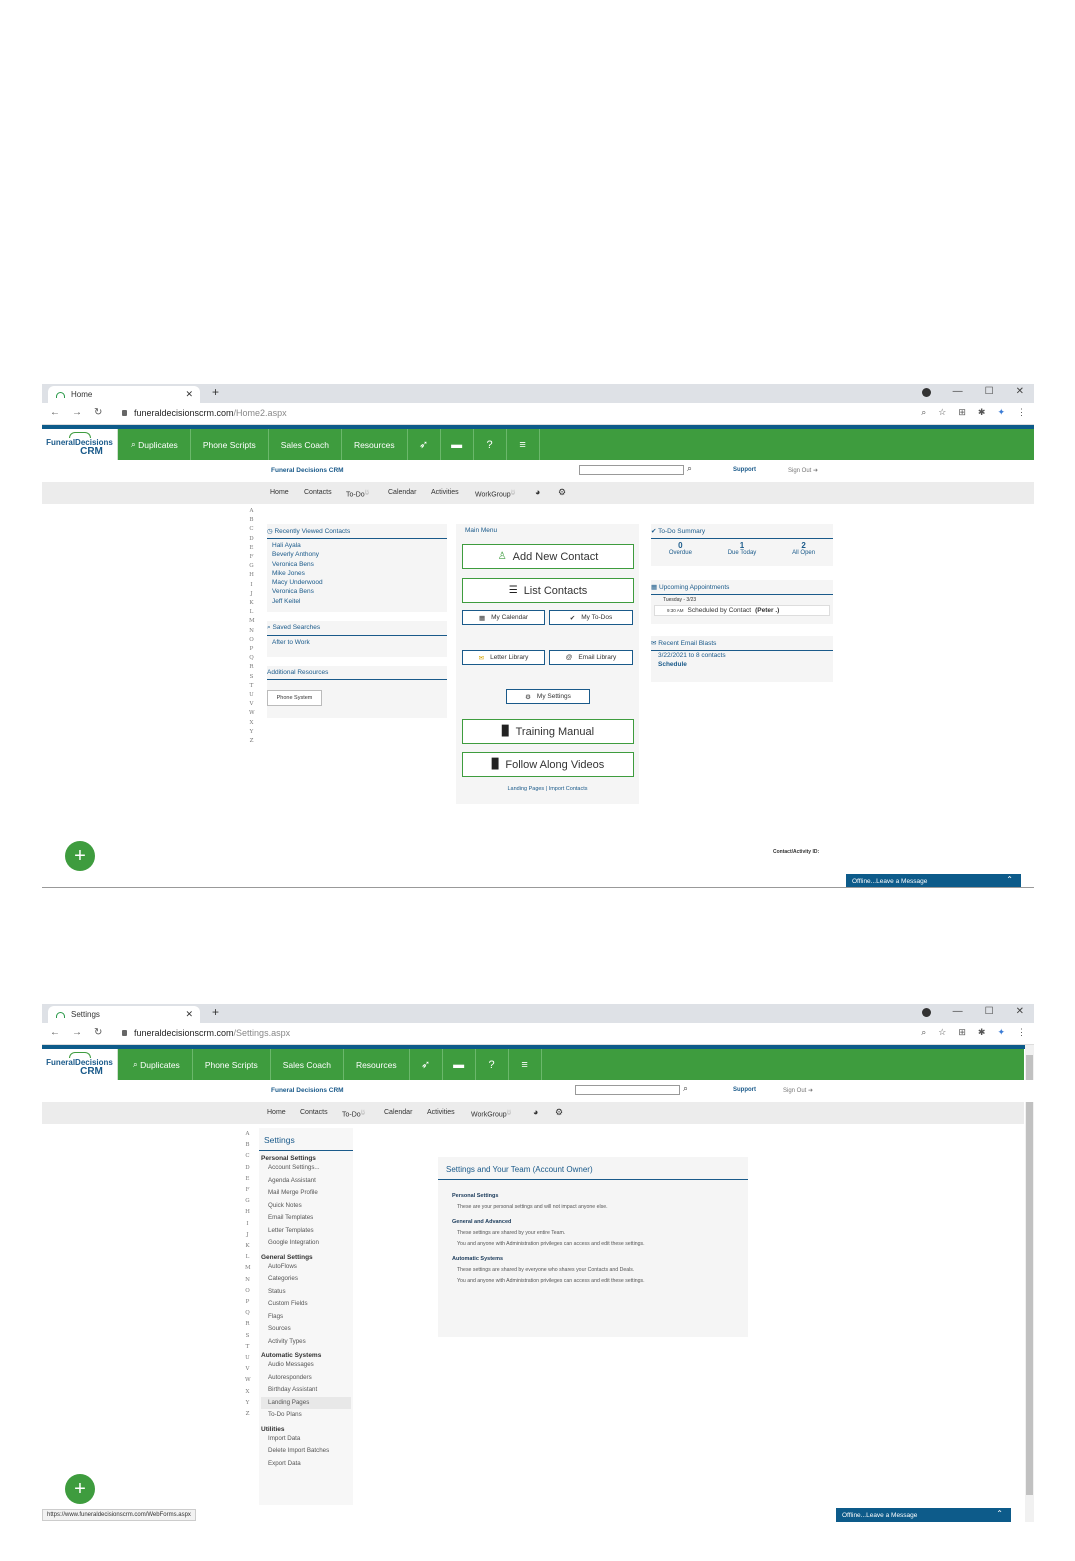  I want to click on nav-sales-coach: Sales Coach, so click(305, 444).